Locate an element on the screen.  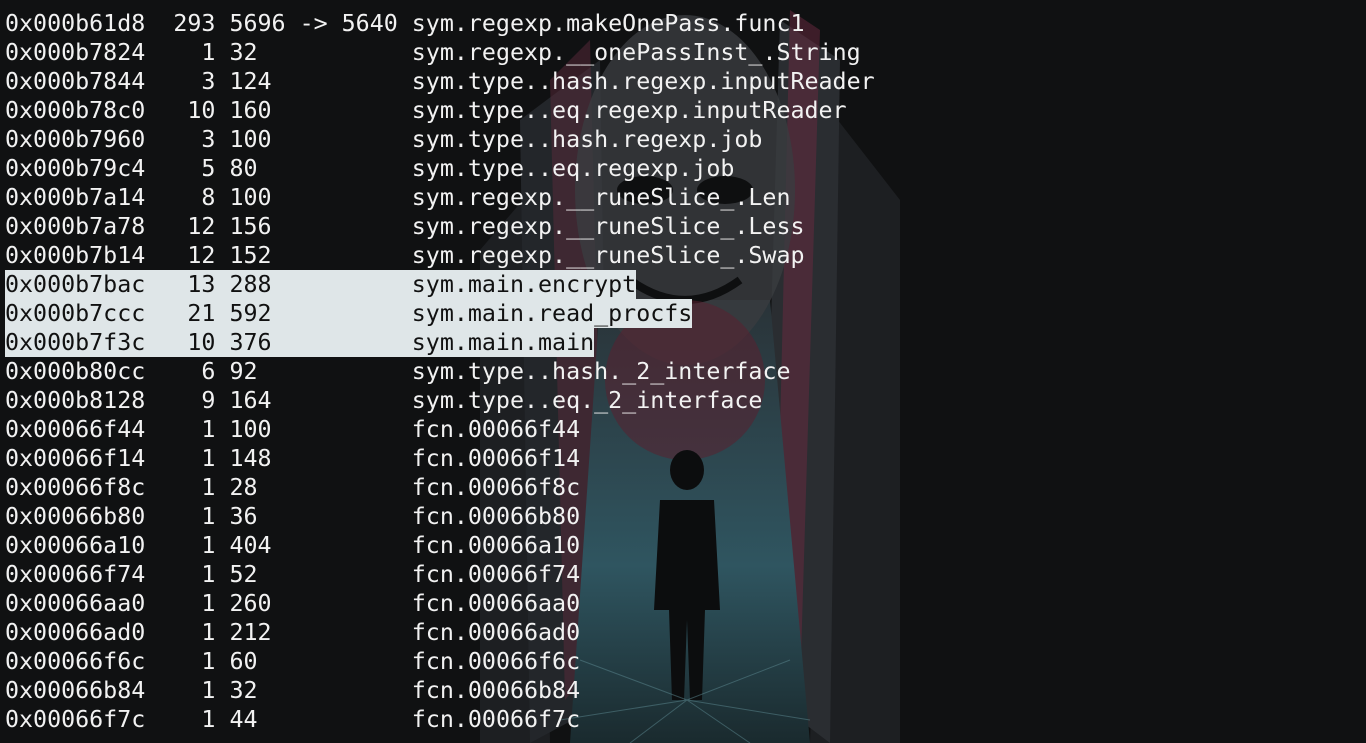
function-name: fcn.00066aa0 is located at coordinates (496, 603).